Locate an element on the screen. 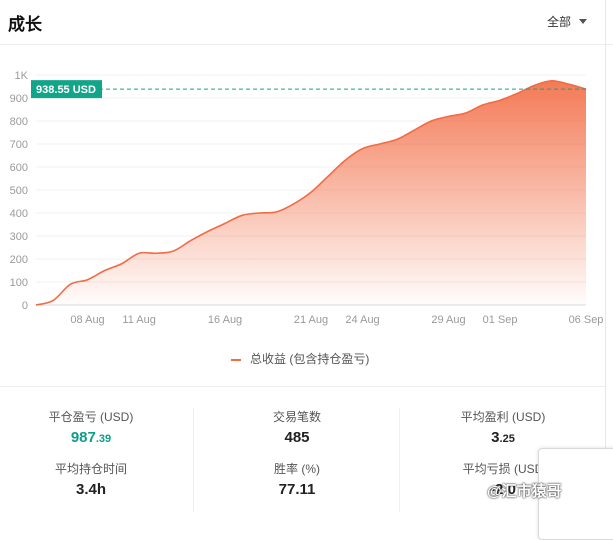 The height and width of the screenshot is (540, 613). y-tick-label: 500 is located at coordinates (19, 191).